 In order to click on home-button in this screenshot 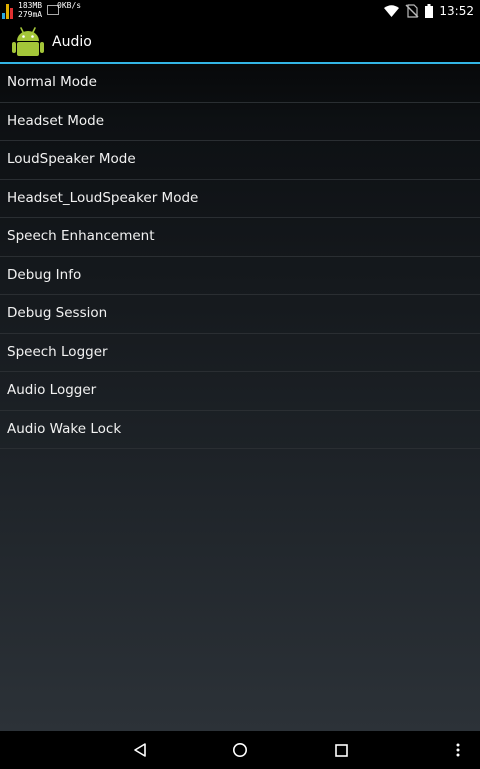, I will do `click(240, 750)`.